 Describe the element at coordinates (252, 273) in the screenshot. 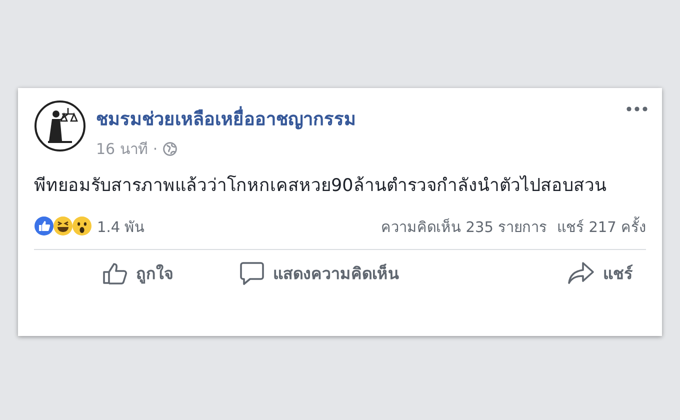

I see `speech-bubble-icon` at that location.